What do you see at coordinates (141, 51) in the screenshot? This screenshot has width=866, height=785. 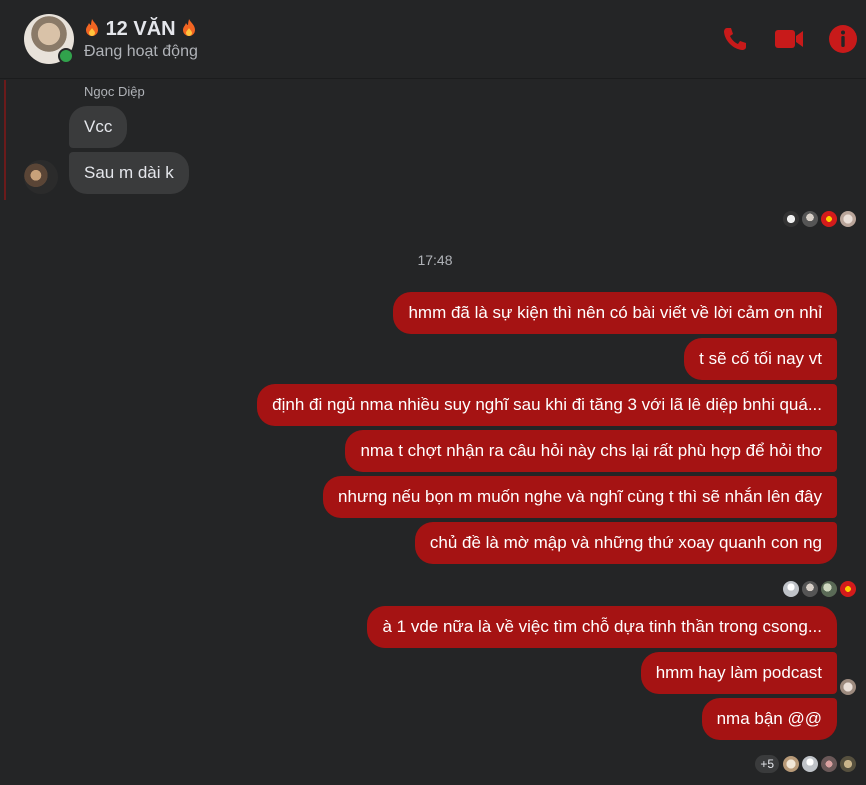 I see `active-status: Đang hoạt động` at bounding box center [141, 51].